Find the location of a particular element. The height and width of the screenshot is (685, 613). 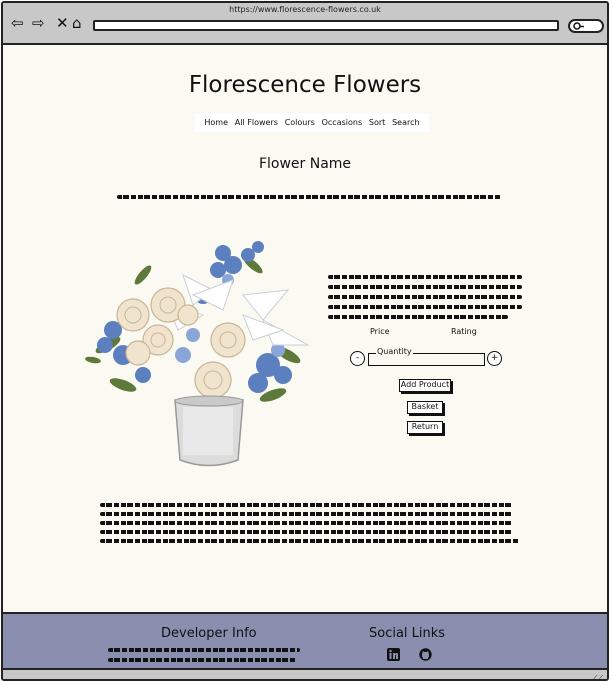

github-icon is located at coordinates (425, 654).